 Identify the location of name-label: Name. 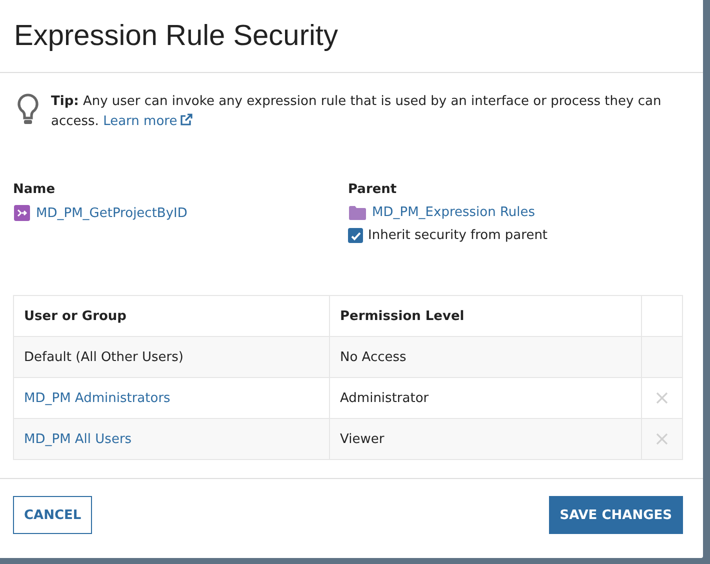
(34, 189).